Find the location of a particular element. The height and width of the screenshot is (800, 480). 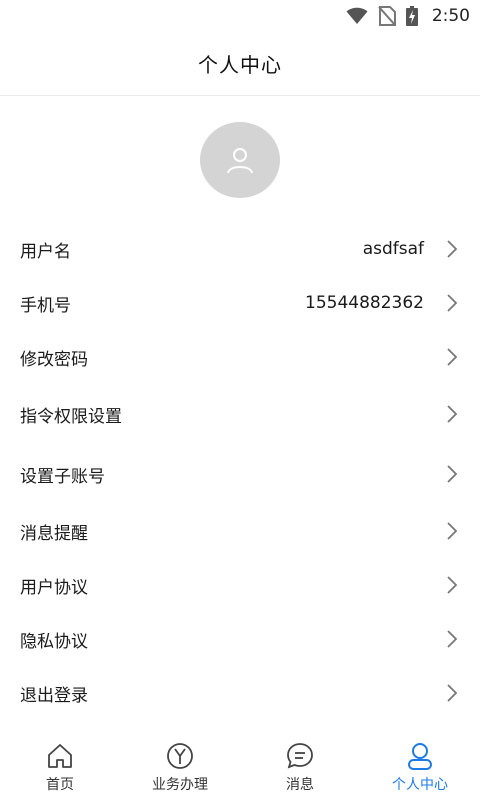

yuan-circle-icon is located at coordinates (180, 756).